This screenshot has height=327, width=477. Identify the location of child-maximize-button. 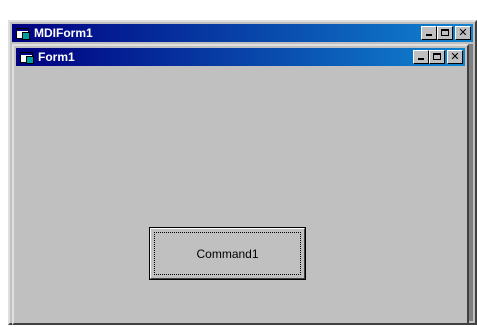
(437, 57).